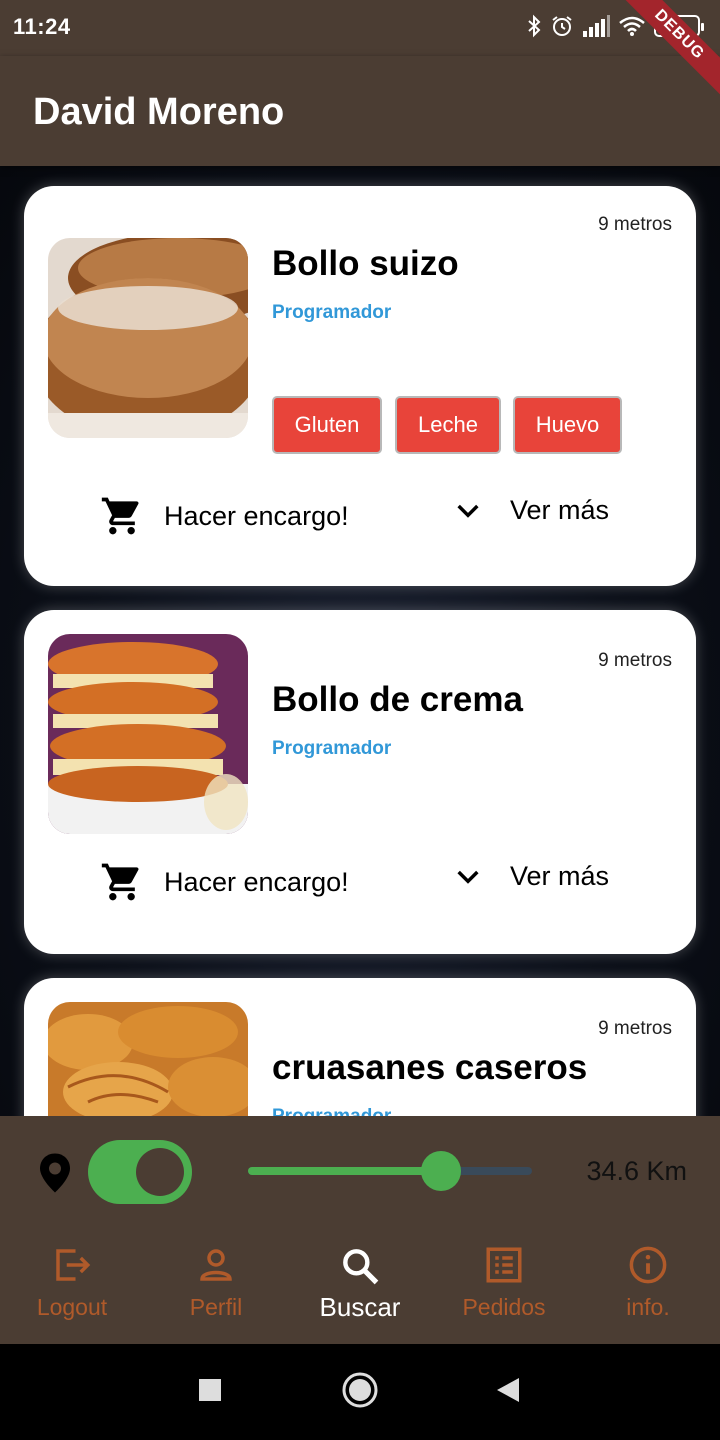  I want to click on nav-info: info., so click(648, 1282).